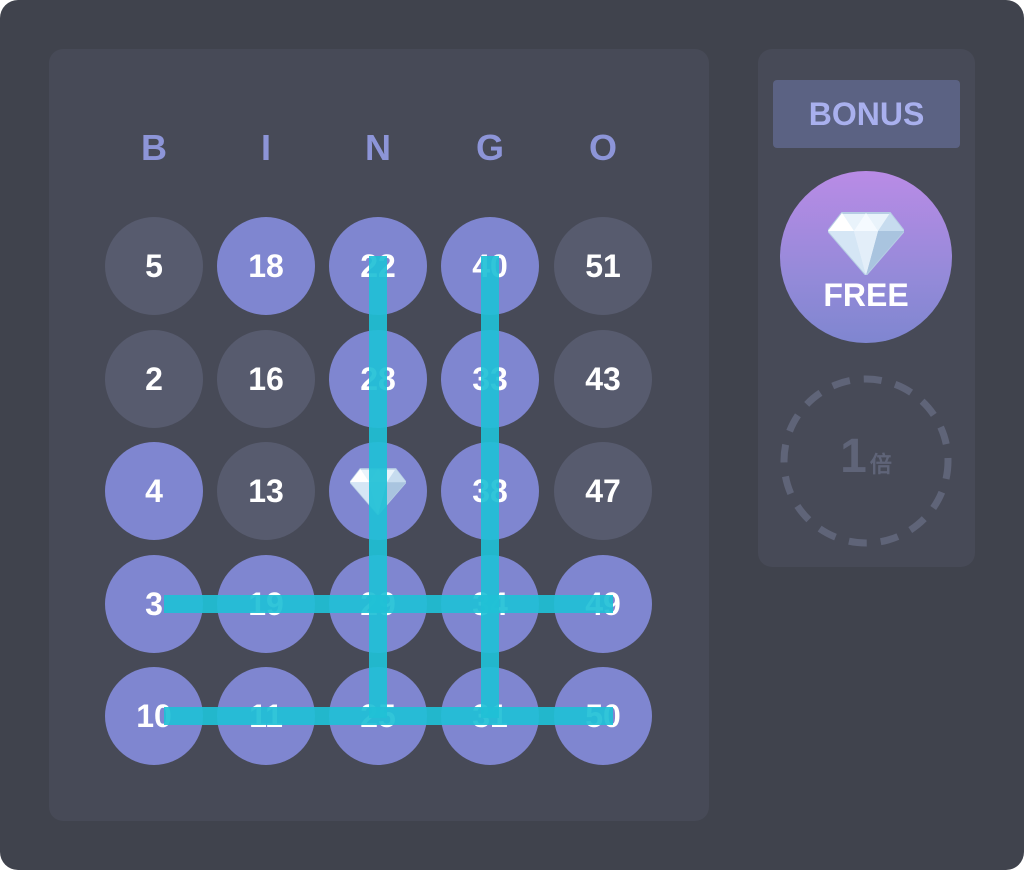 The width and height of the screenshot is (1024, 870). I want to click on cell-number: 3, so click(154, 603).